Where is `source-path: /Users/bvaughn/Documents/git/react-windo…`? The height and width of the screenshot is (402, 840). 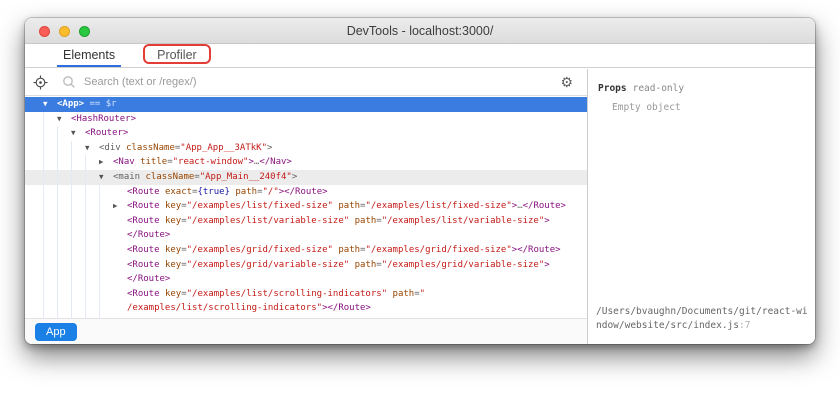 source-path: /Users/bvaughn/Documents/git/react-windo… is located at coordinates (704, 318).